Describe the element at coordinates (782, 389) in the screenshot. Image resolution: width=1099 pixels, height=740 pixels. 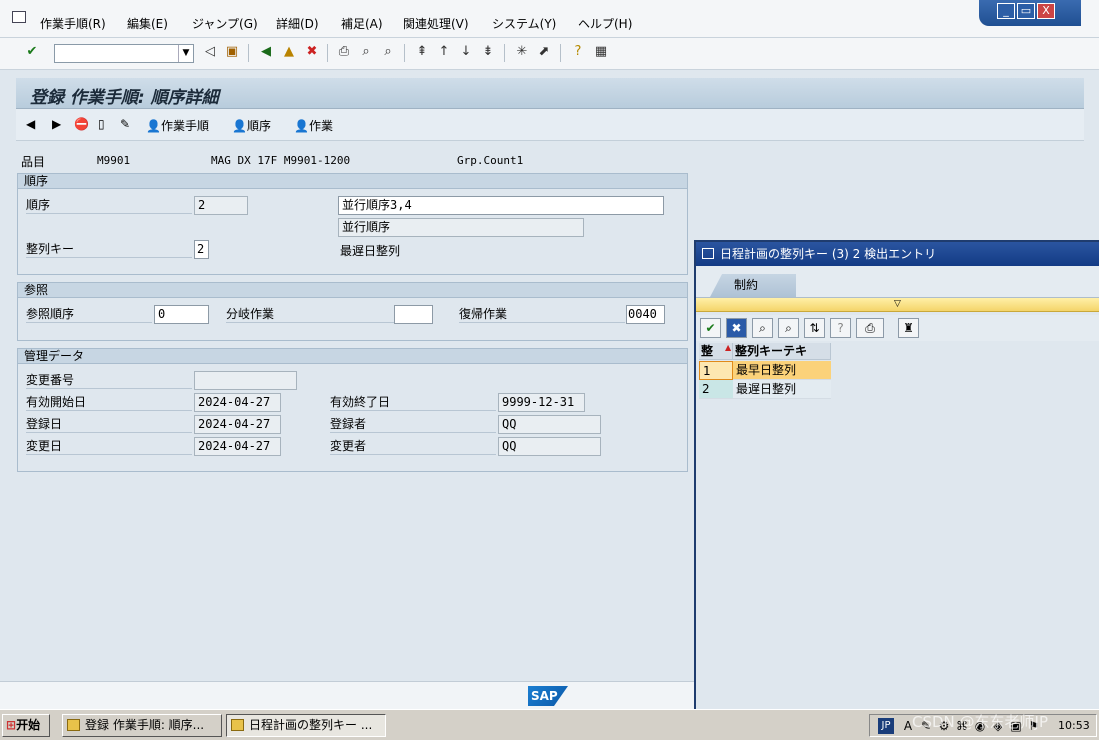
I see `table-row-text: 最遅日整列` at that location.